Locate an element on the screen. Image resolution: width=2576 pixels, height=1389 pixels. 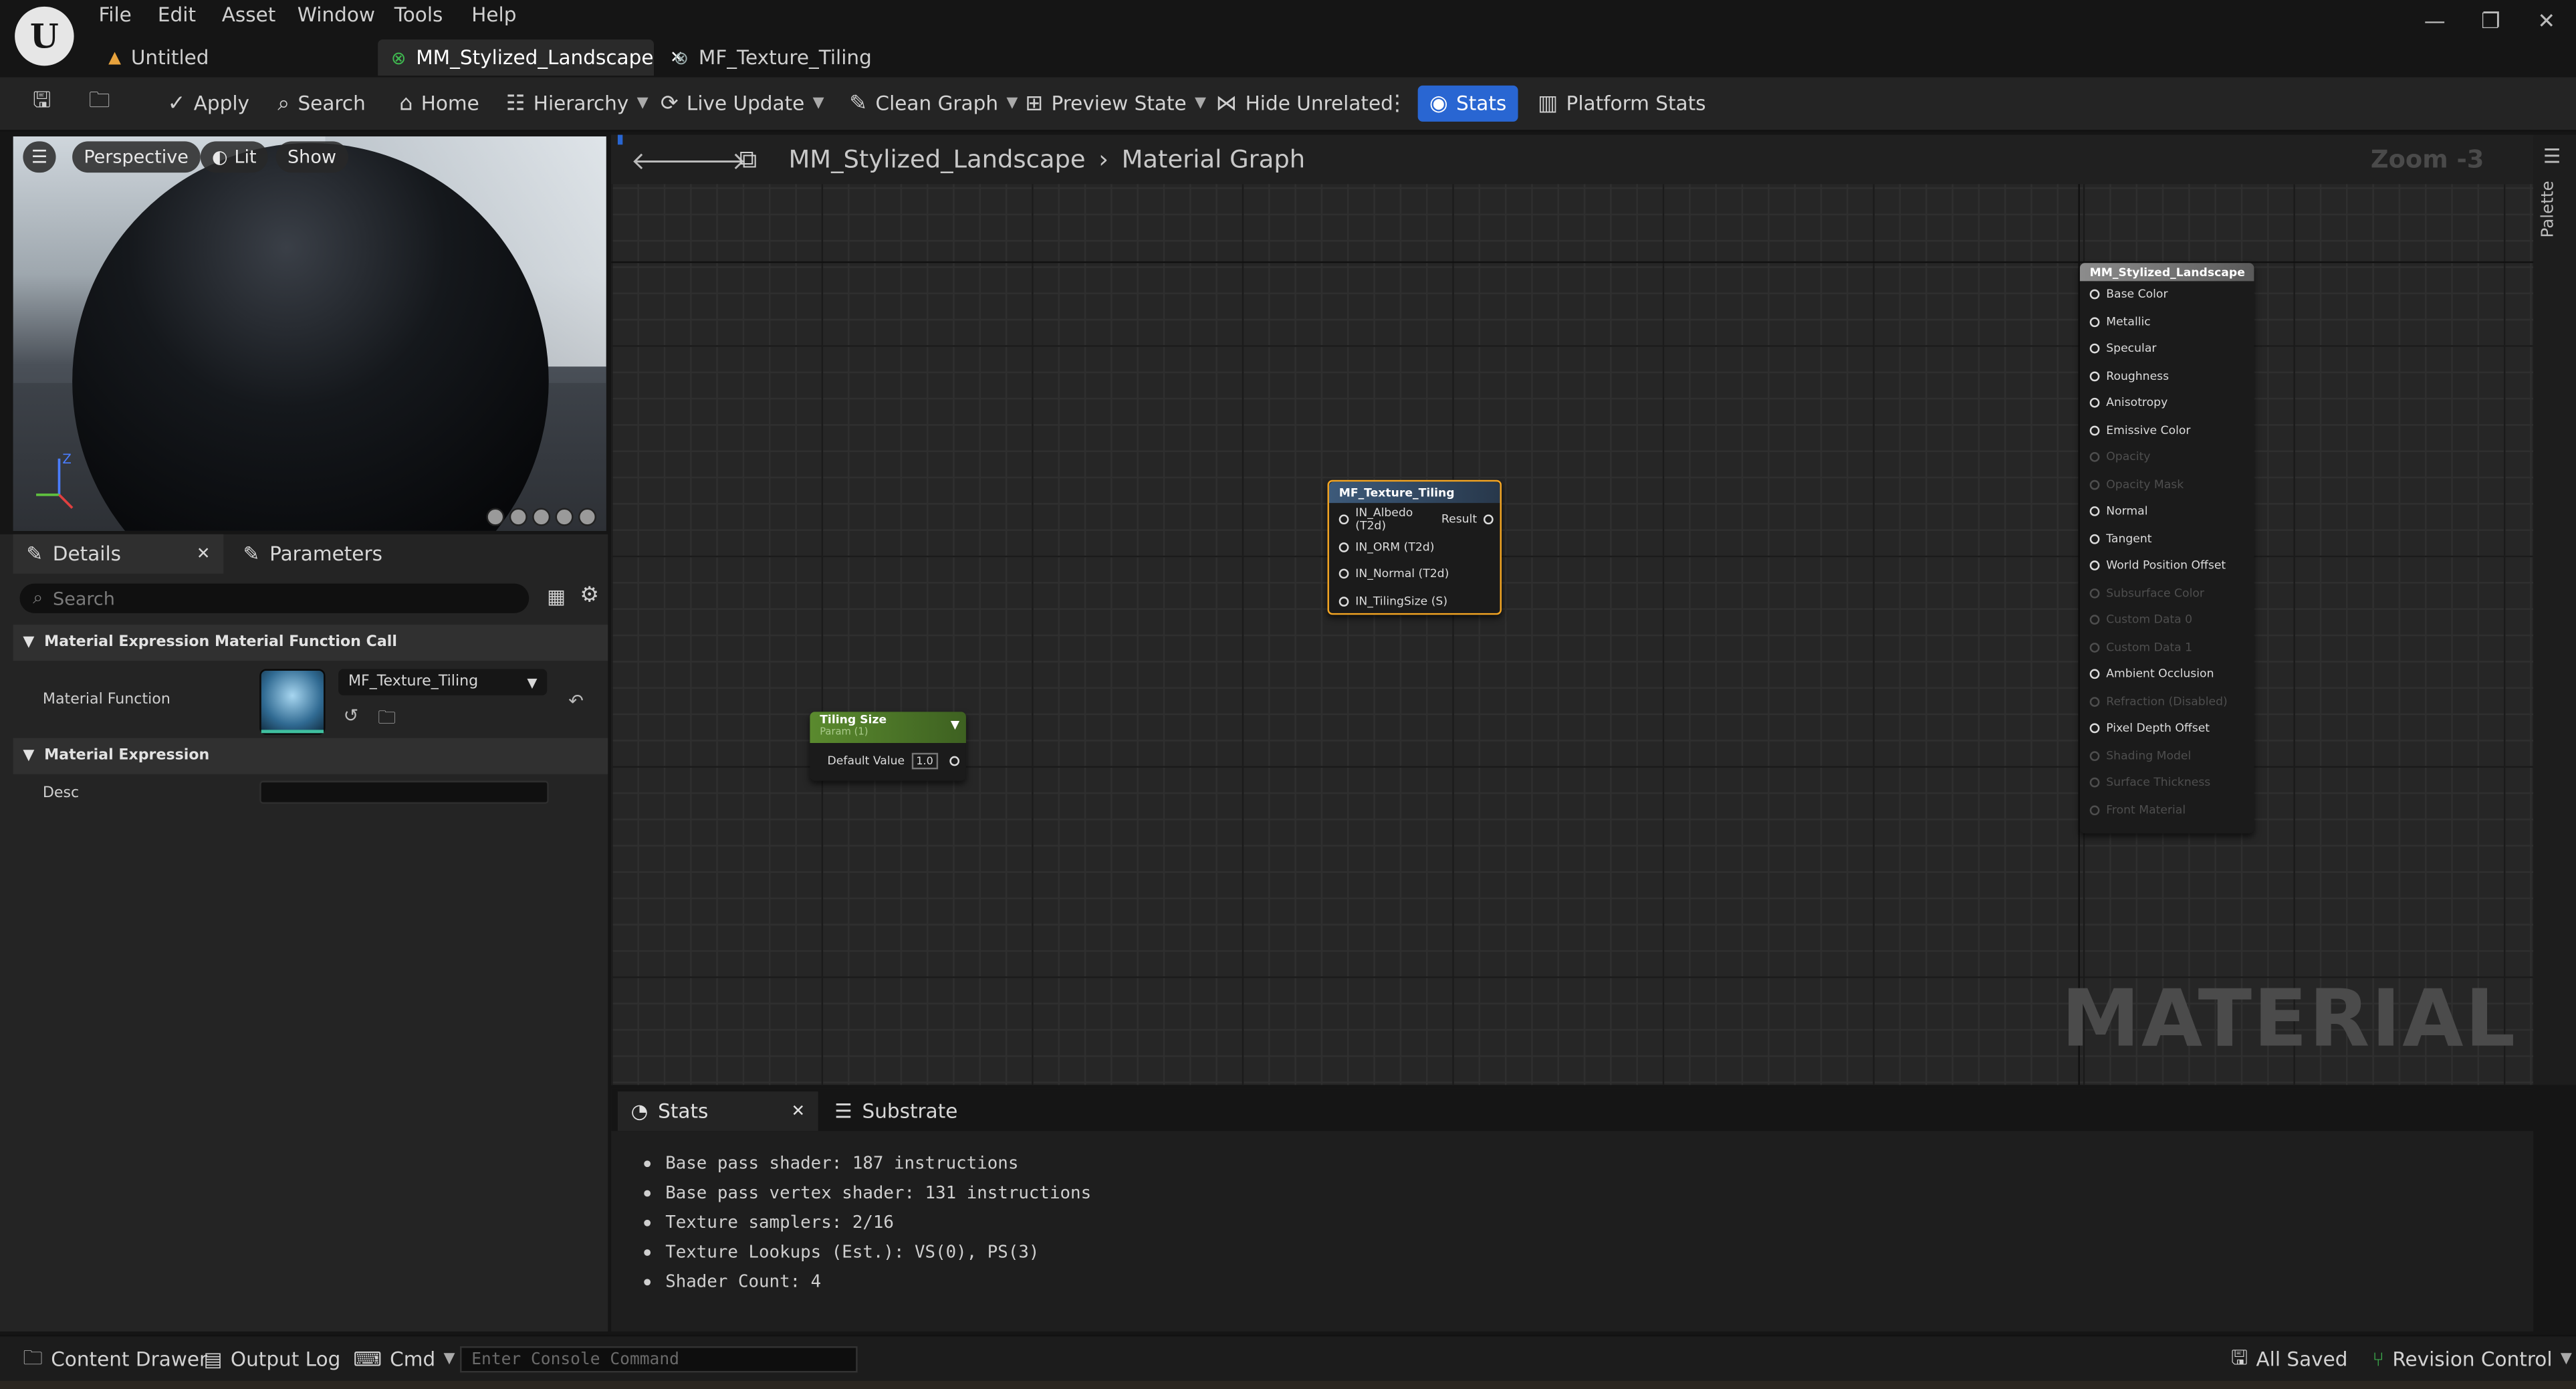
section-material-expression: ▼ Material Expression is located at coordinates (310, 756).